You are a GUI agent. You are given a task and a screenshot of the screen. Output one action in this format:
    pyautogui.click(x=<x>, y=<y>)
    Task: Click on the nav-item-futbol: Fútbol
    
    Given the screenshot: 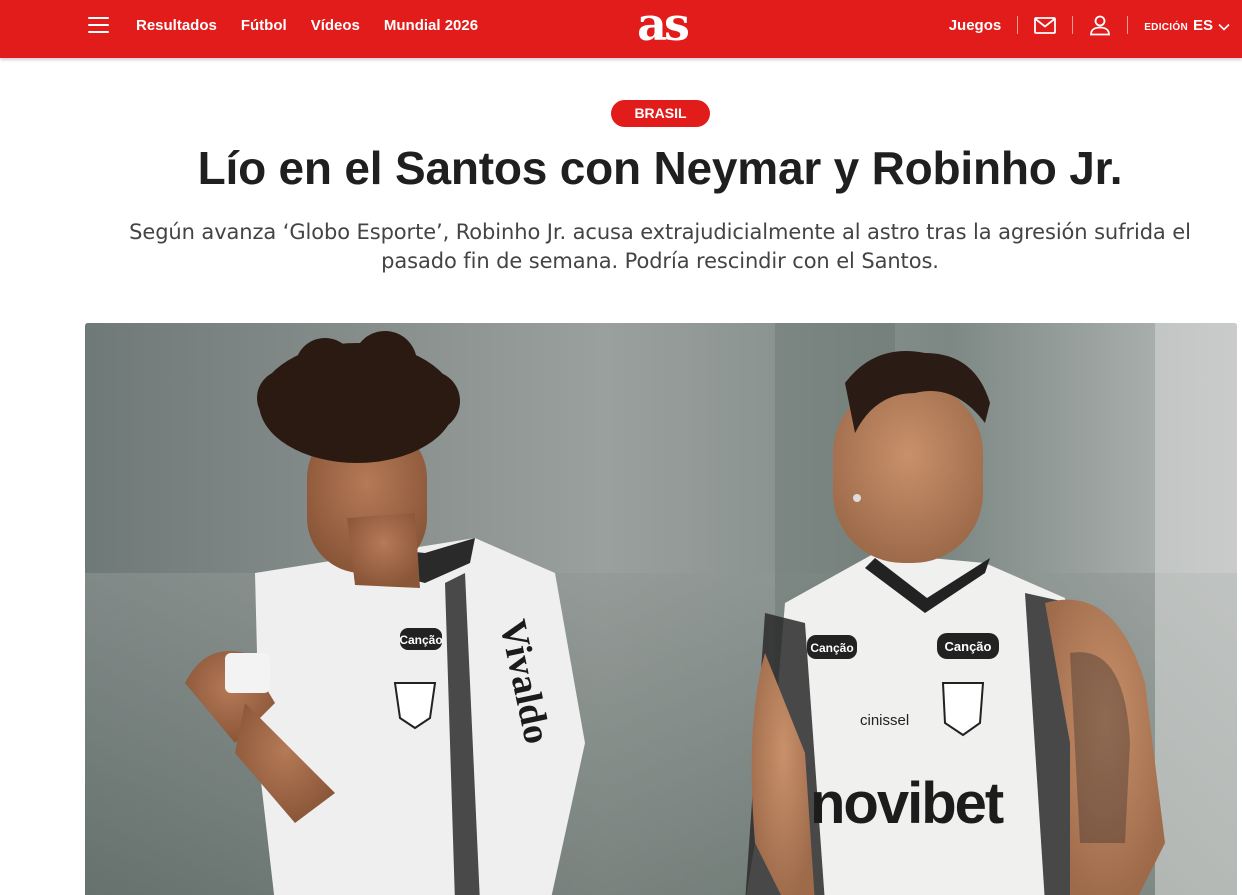 What is the action you would take?
    pyautogui.click(x=264, y=25)
    